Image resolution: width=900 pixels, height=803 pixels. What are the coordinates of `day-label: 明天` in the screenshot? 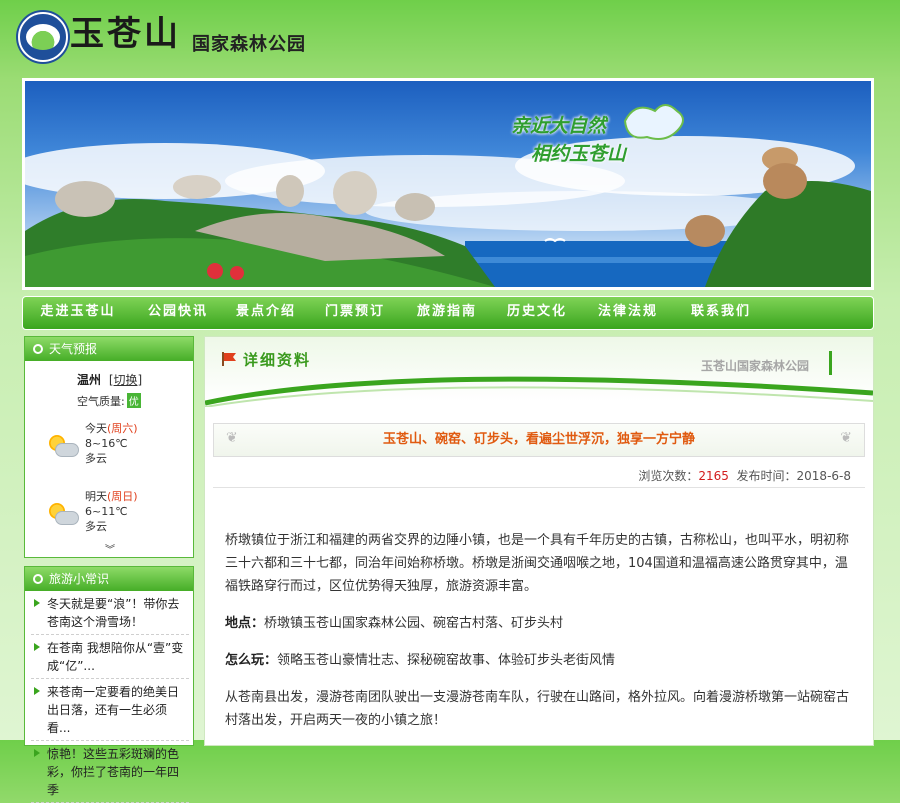 It's located at (96, 496).